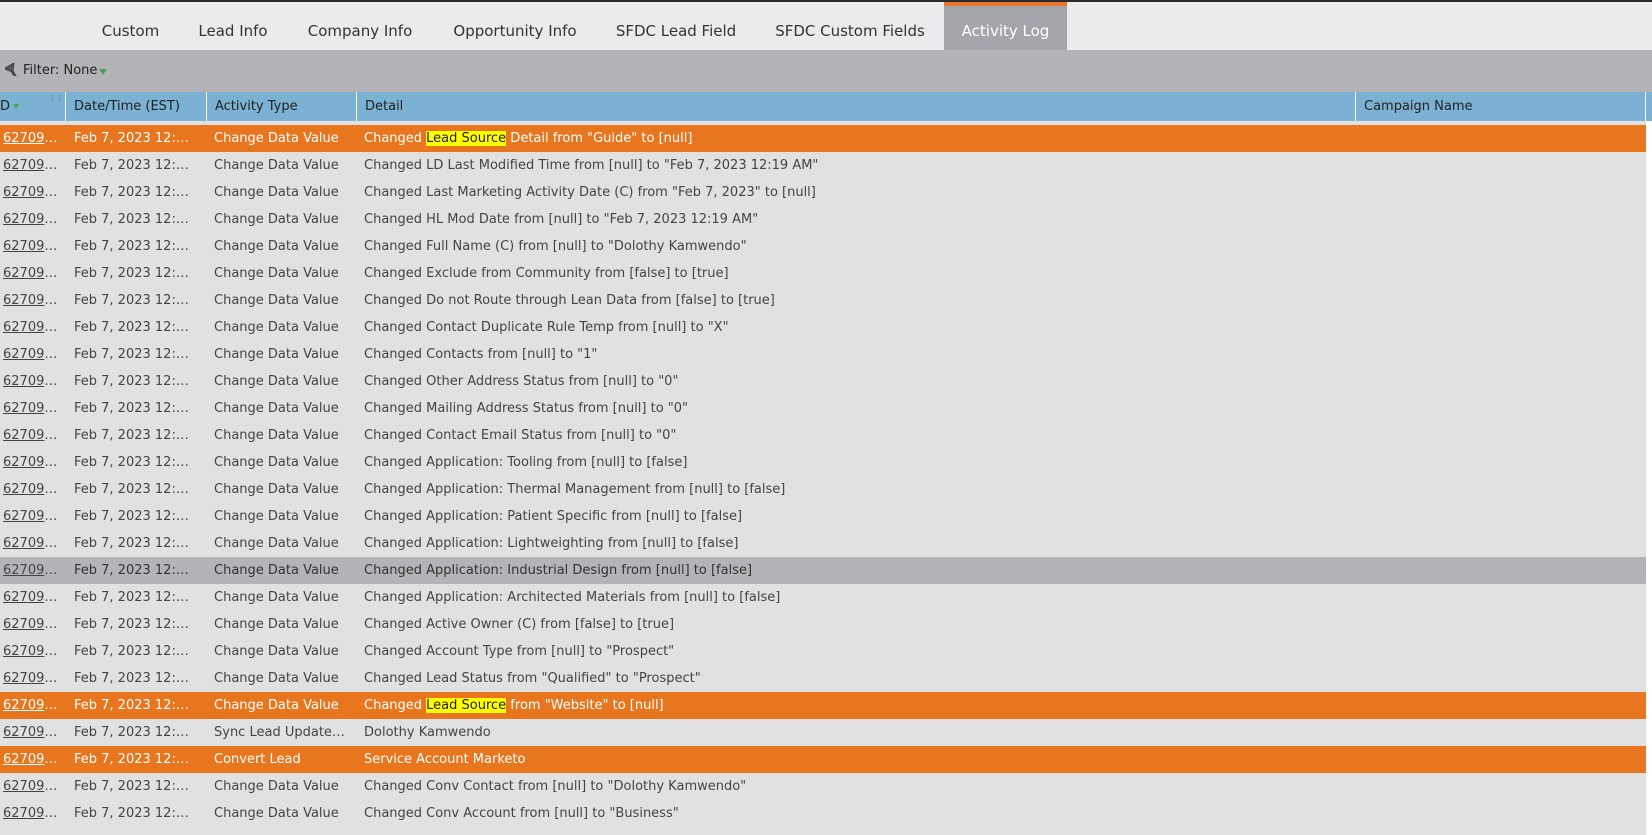 Image resolution: width=1652 pixels, height=835 pixels. What do you see at coordinates (60, 70) in the screenshot?
I see `filter-label: Filter: None` at bounding box center [60, 70].